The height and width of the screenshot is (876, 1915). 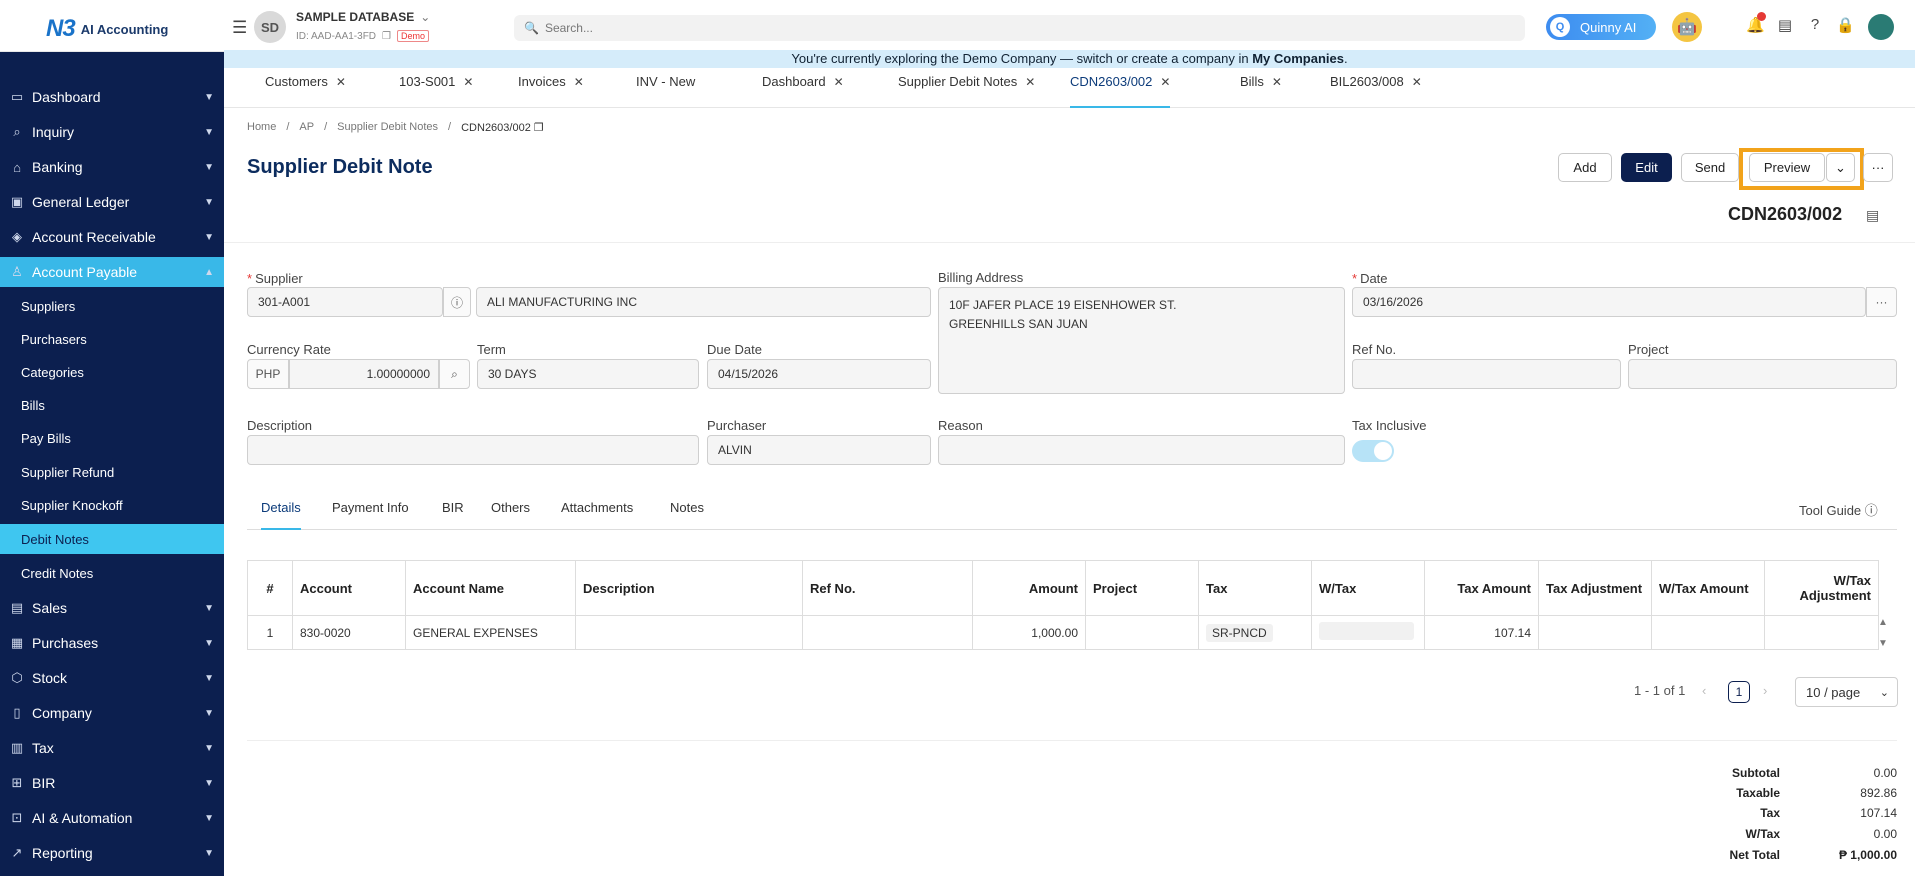 I want to click on column-header: Tax, so click(x=1255, y=588).